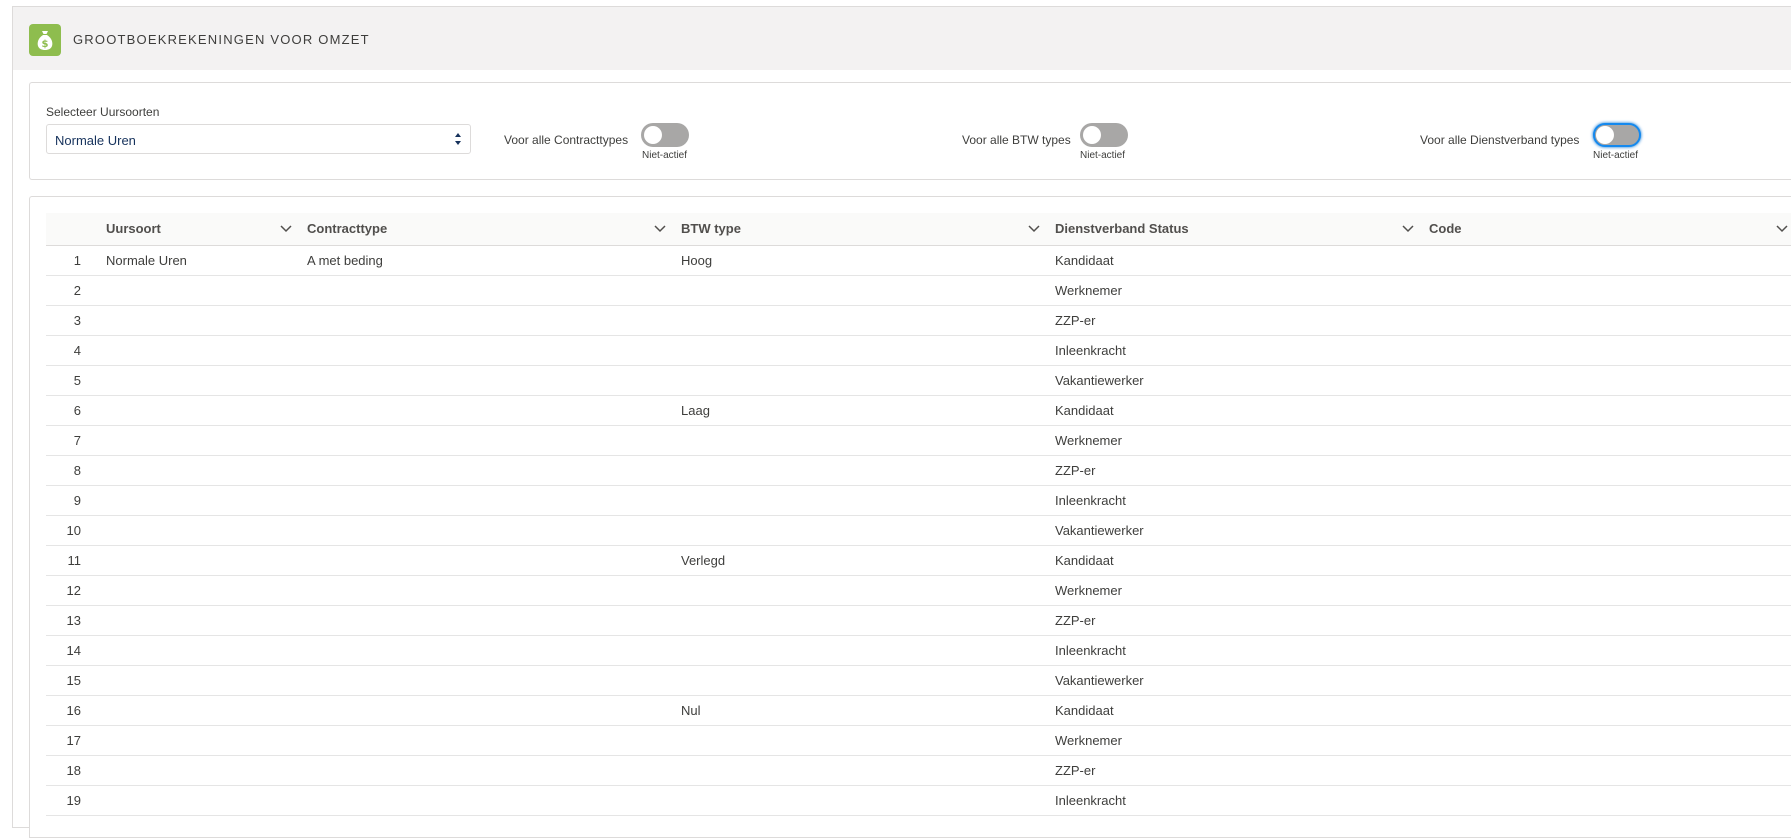  I want to click on money-bag-icon: $, so click(45, 40).